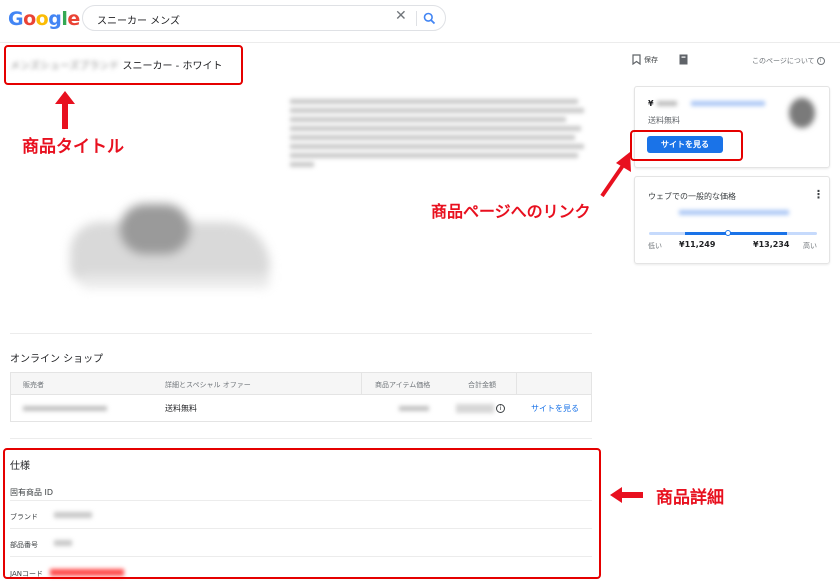  I want to click on offer-shipping: 送料無料, so click(664, 120).